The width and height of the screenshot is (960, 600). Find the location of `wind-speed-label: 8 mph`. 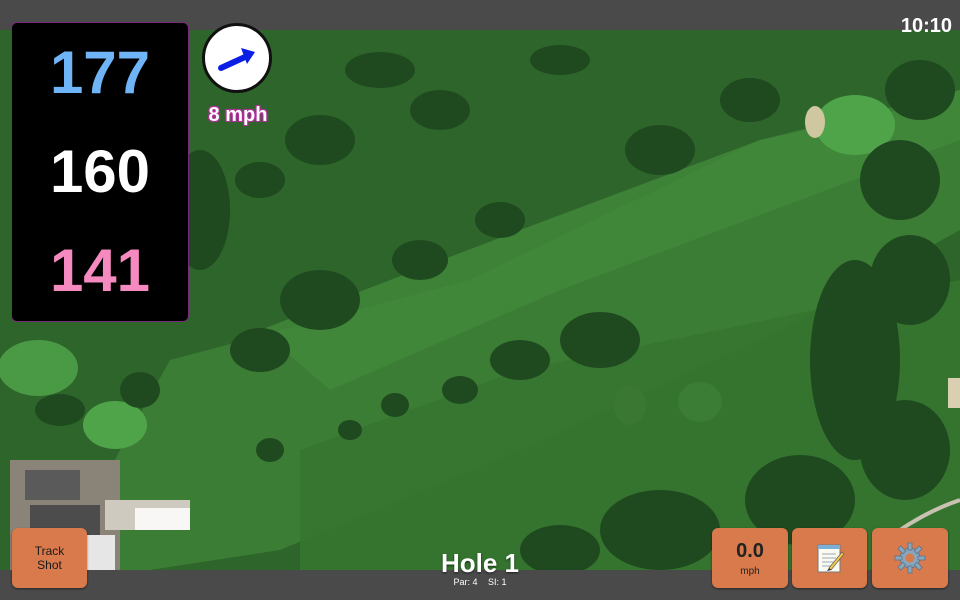

wind-speed-label: 8 mph is located at coordinates (238, 115).